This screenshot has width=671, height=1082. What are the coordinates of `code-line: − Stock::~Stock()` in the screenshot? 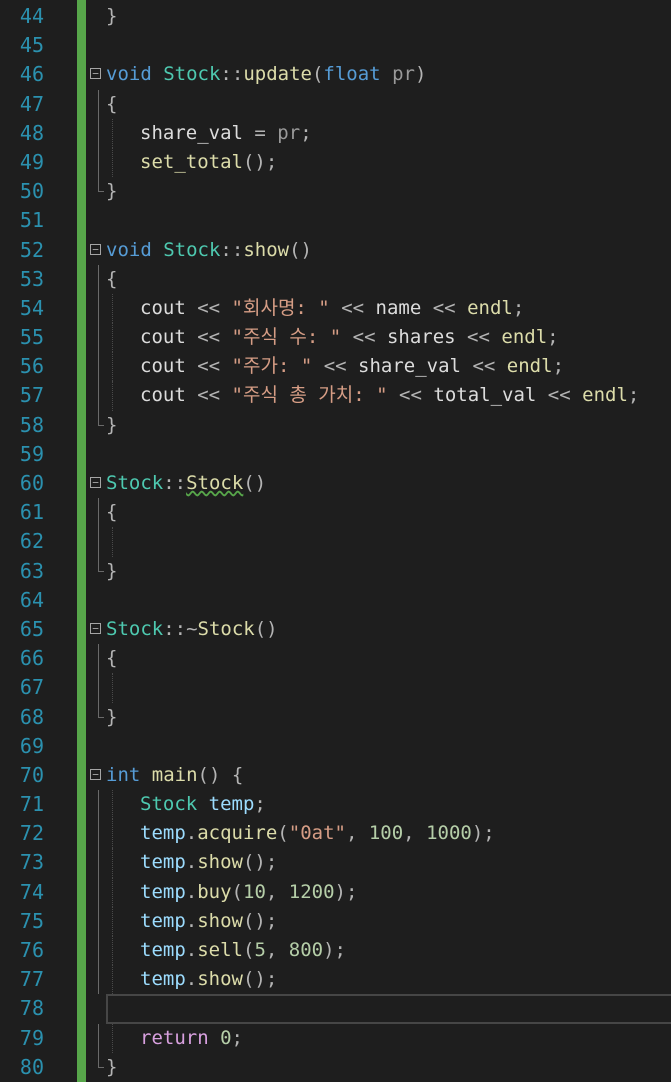 It's located at (380, 629).